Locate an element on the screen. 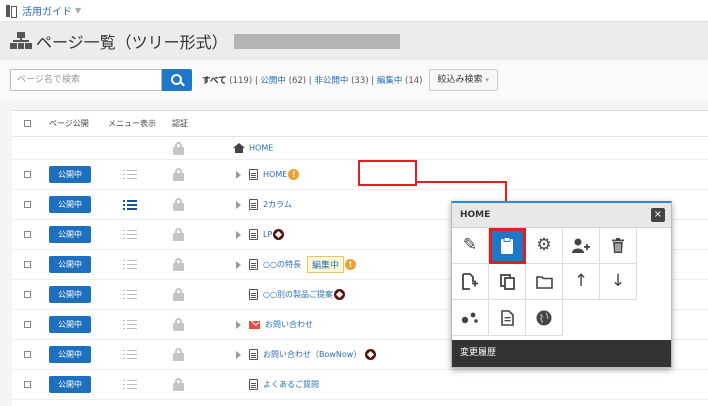 This screenshot has width=708, height=406. folder-icon is located at coordinates (544, 282).